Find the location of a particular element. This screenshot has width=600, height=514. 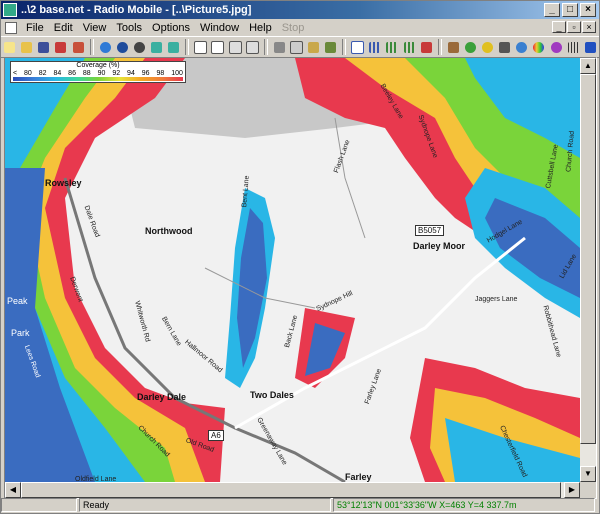

paste-icon is located at coordinates (313, 47).